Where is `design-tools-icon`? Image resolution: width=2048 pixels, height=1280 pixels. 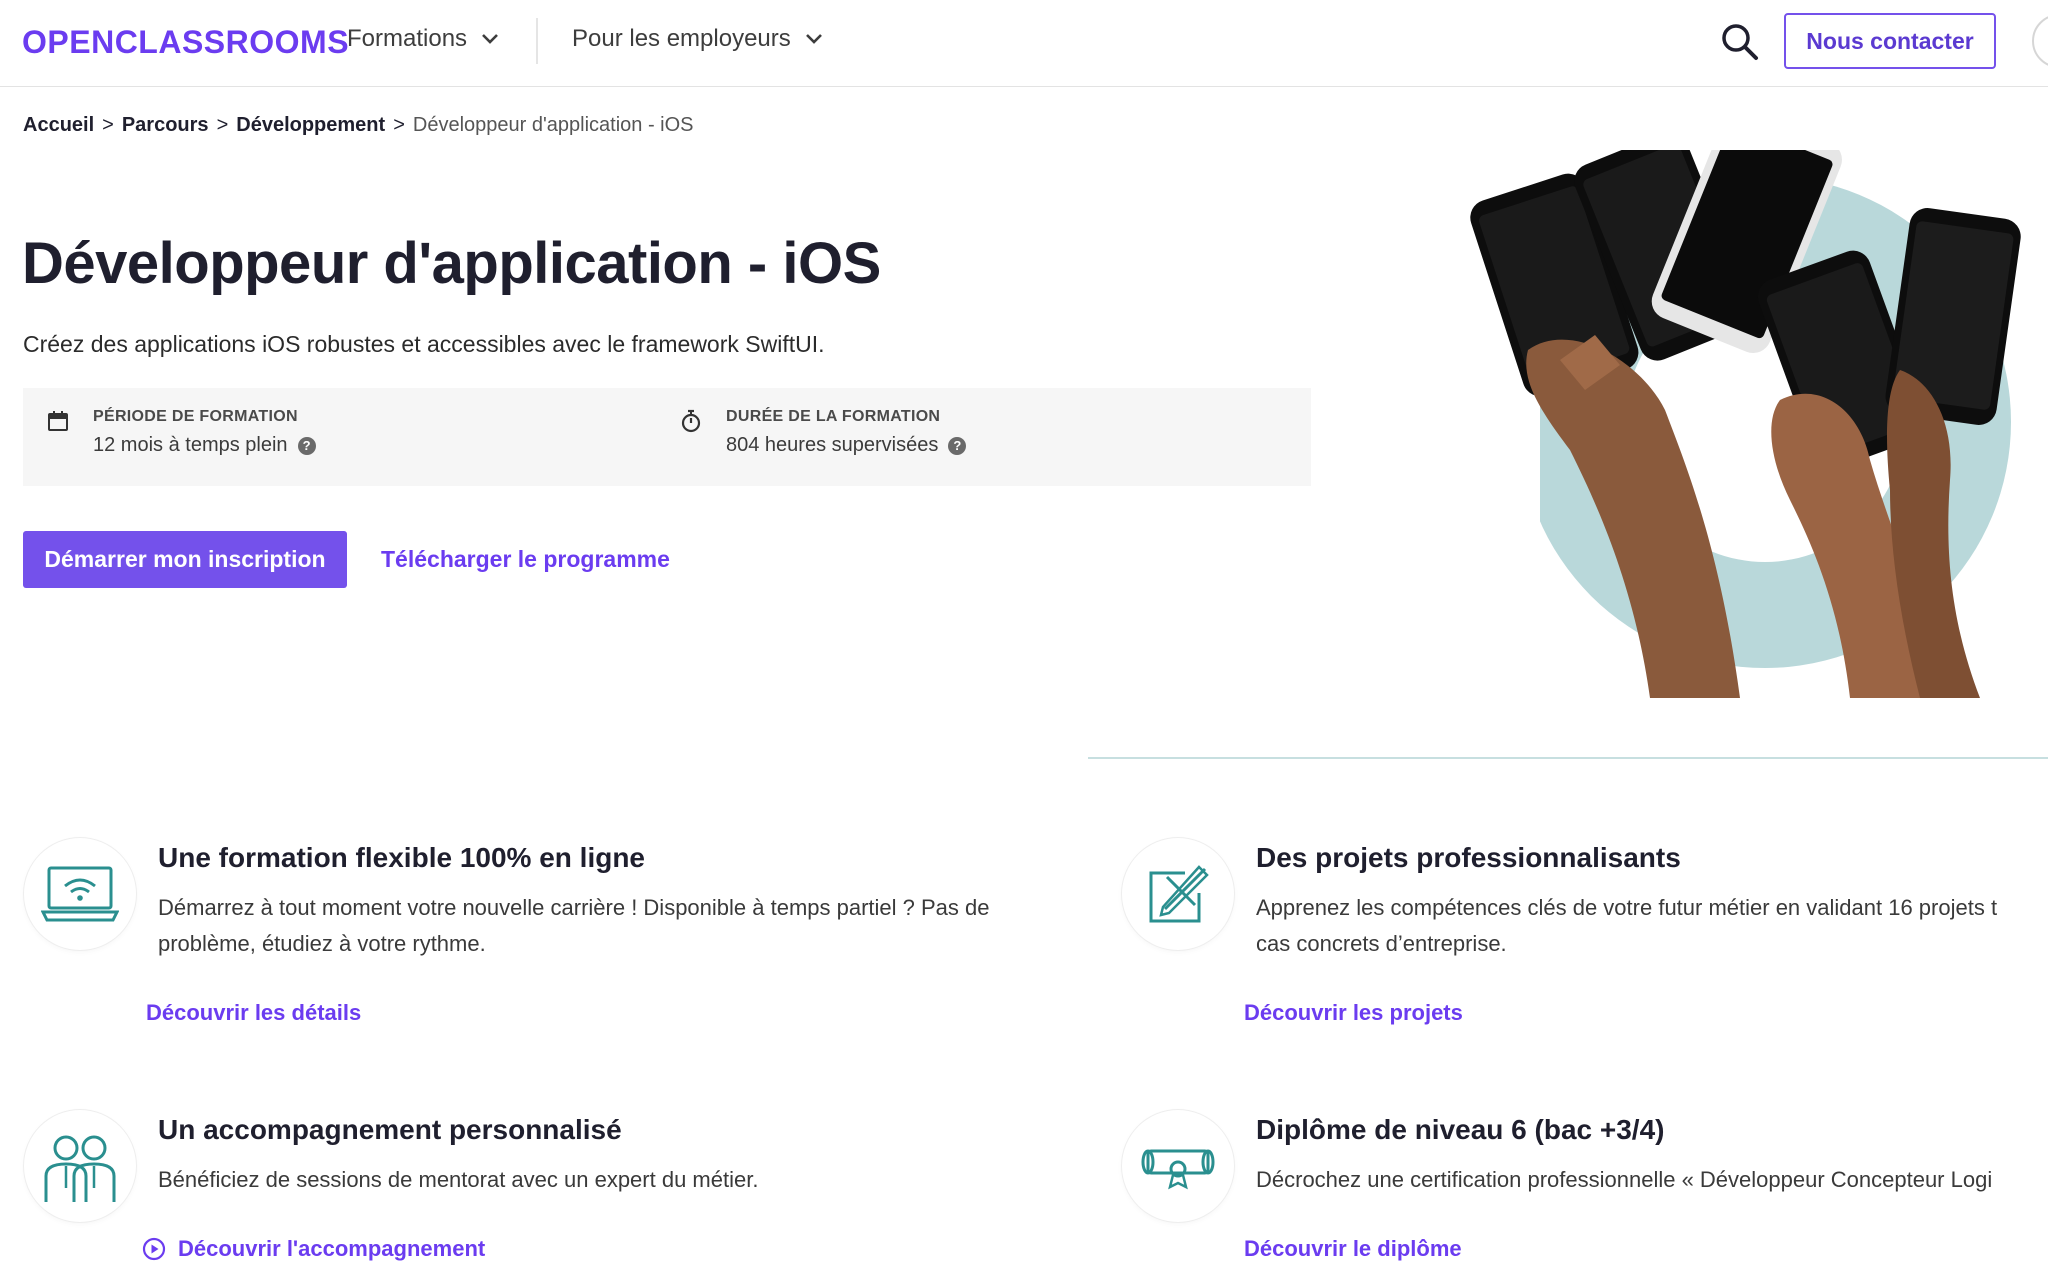 design-tools-icon is located at coordinates (1179, 894).